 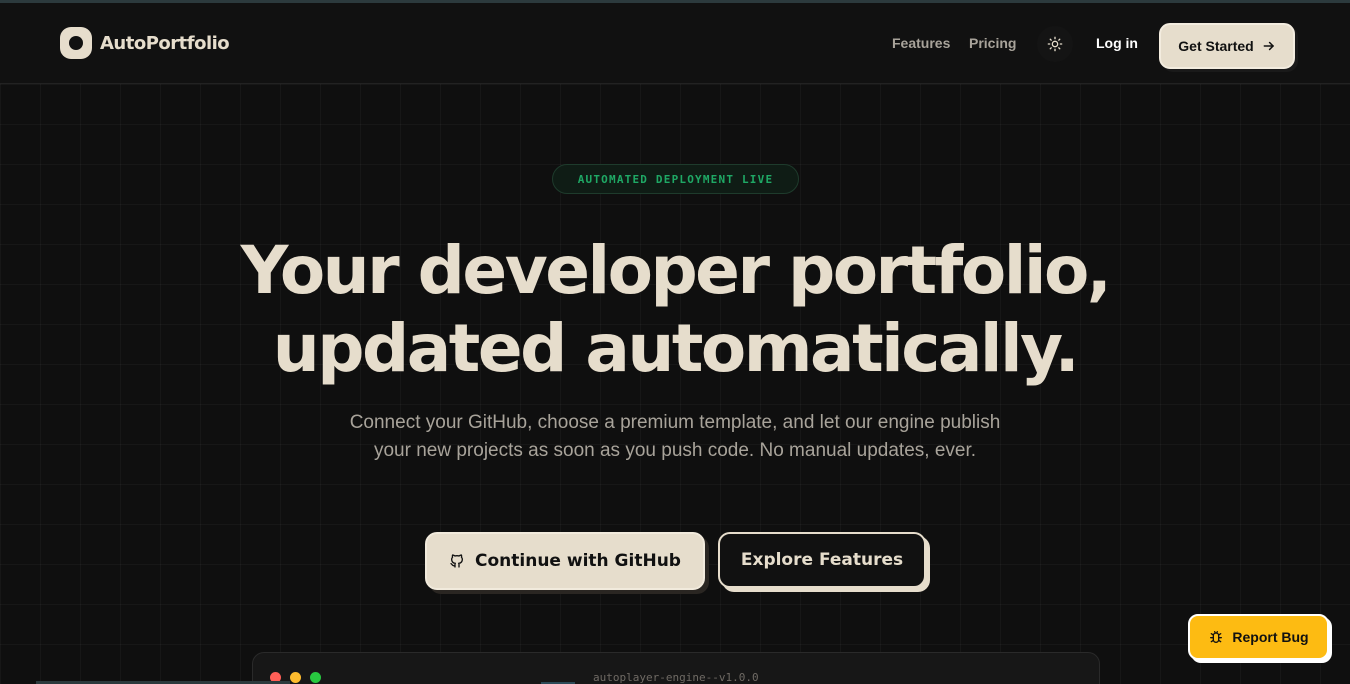 I want to click on login-link: Log in, so click(x=1117, y=43).